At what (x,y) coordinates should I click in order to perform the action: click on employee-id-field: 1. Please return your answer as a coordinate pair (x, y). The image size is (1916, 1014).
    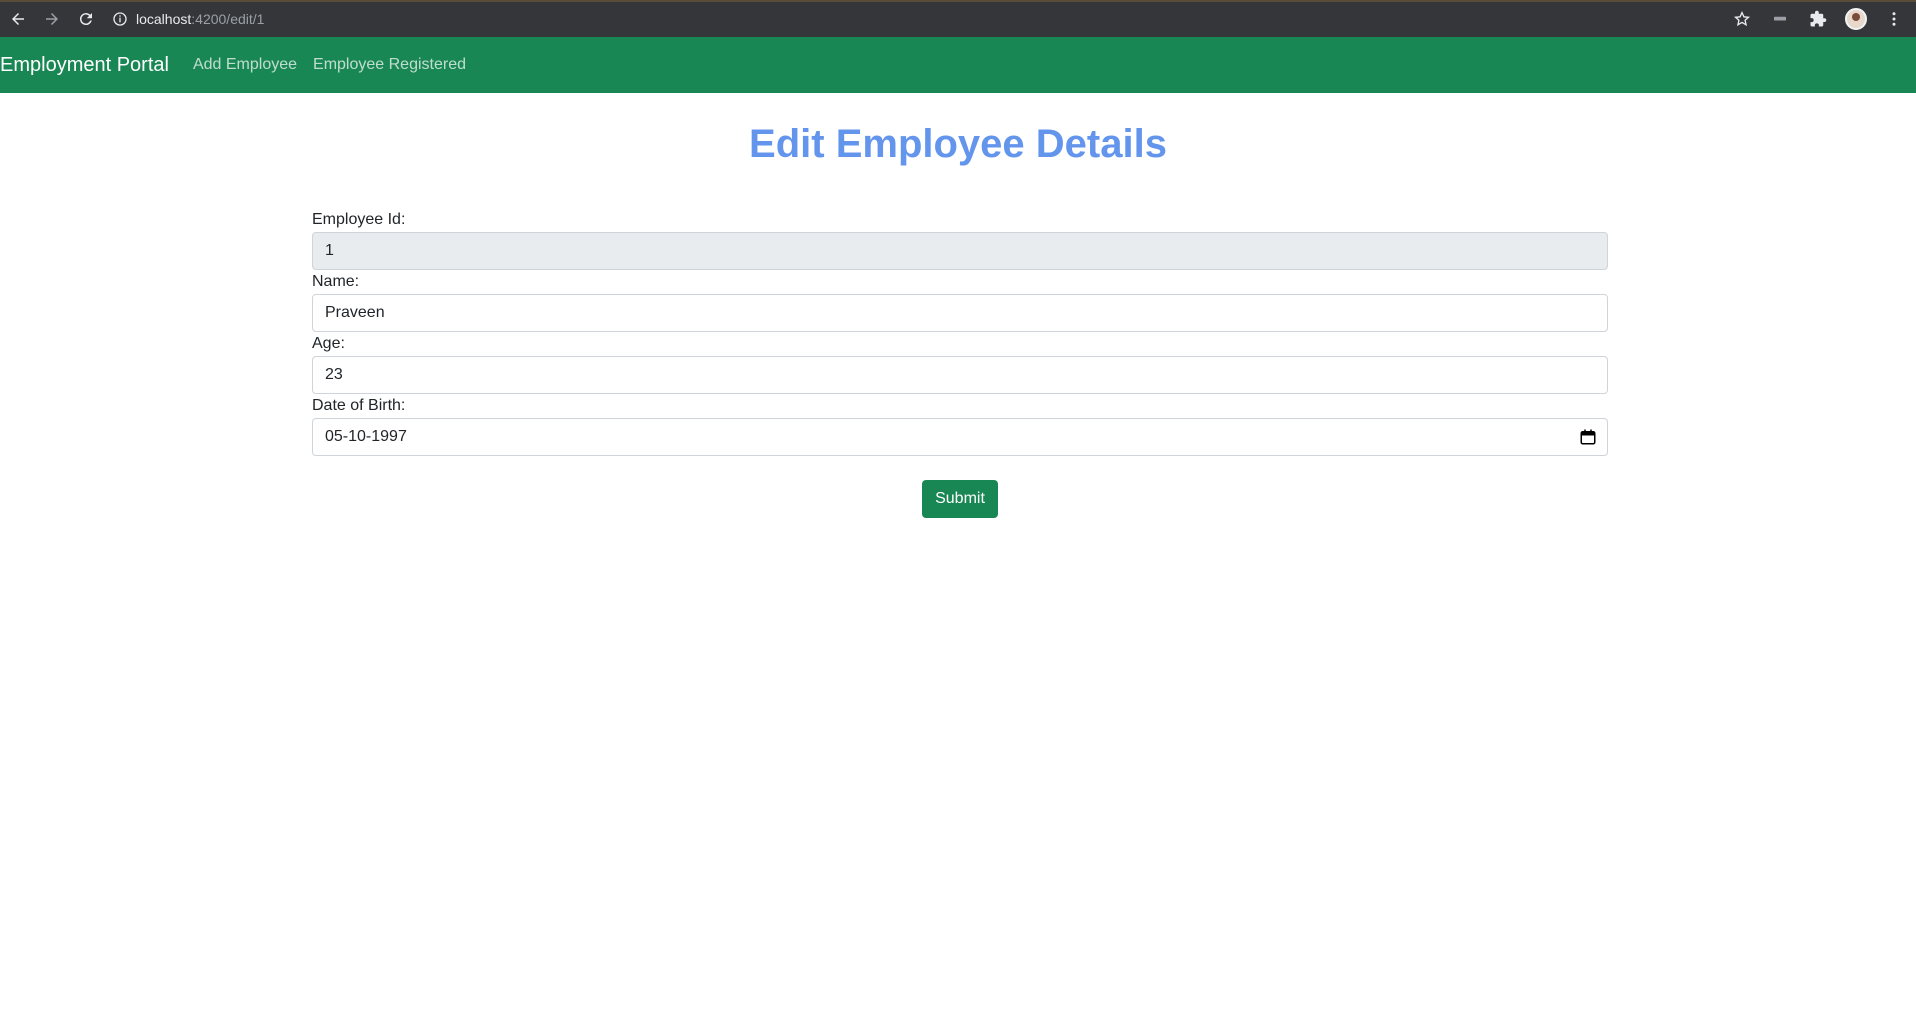
    Looking at the image, I should click on (960, 251).